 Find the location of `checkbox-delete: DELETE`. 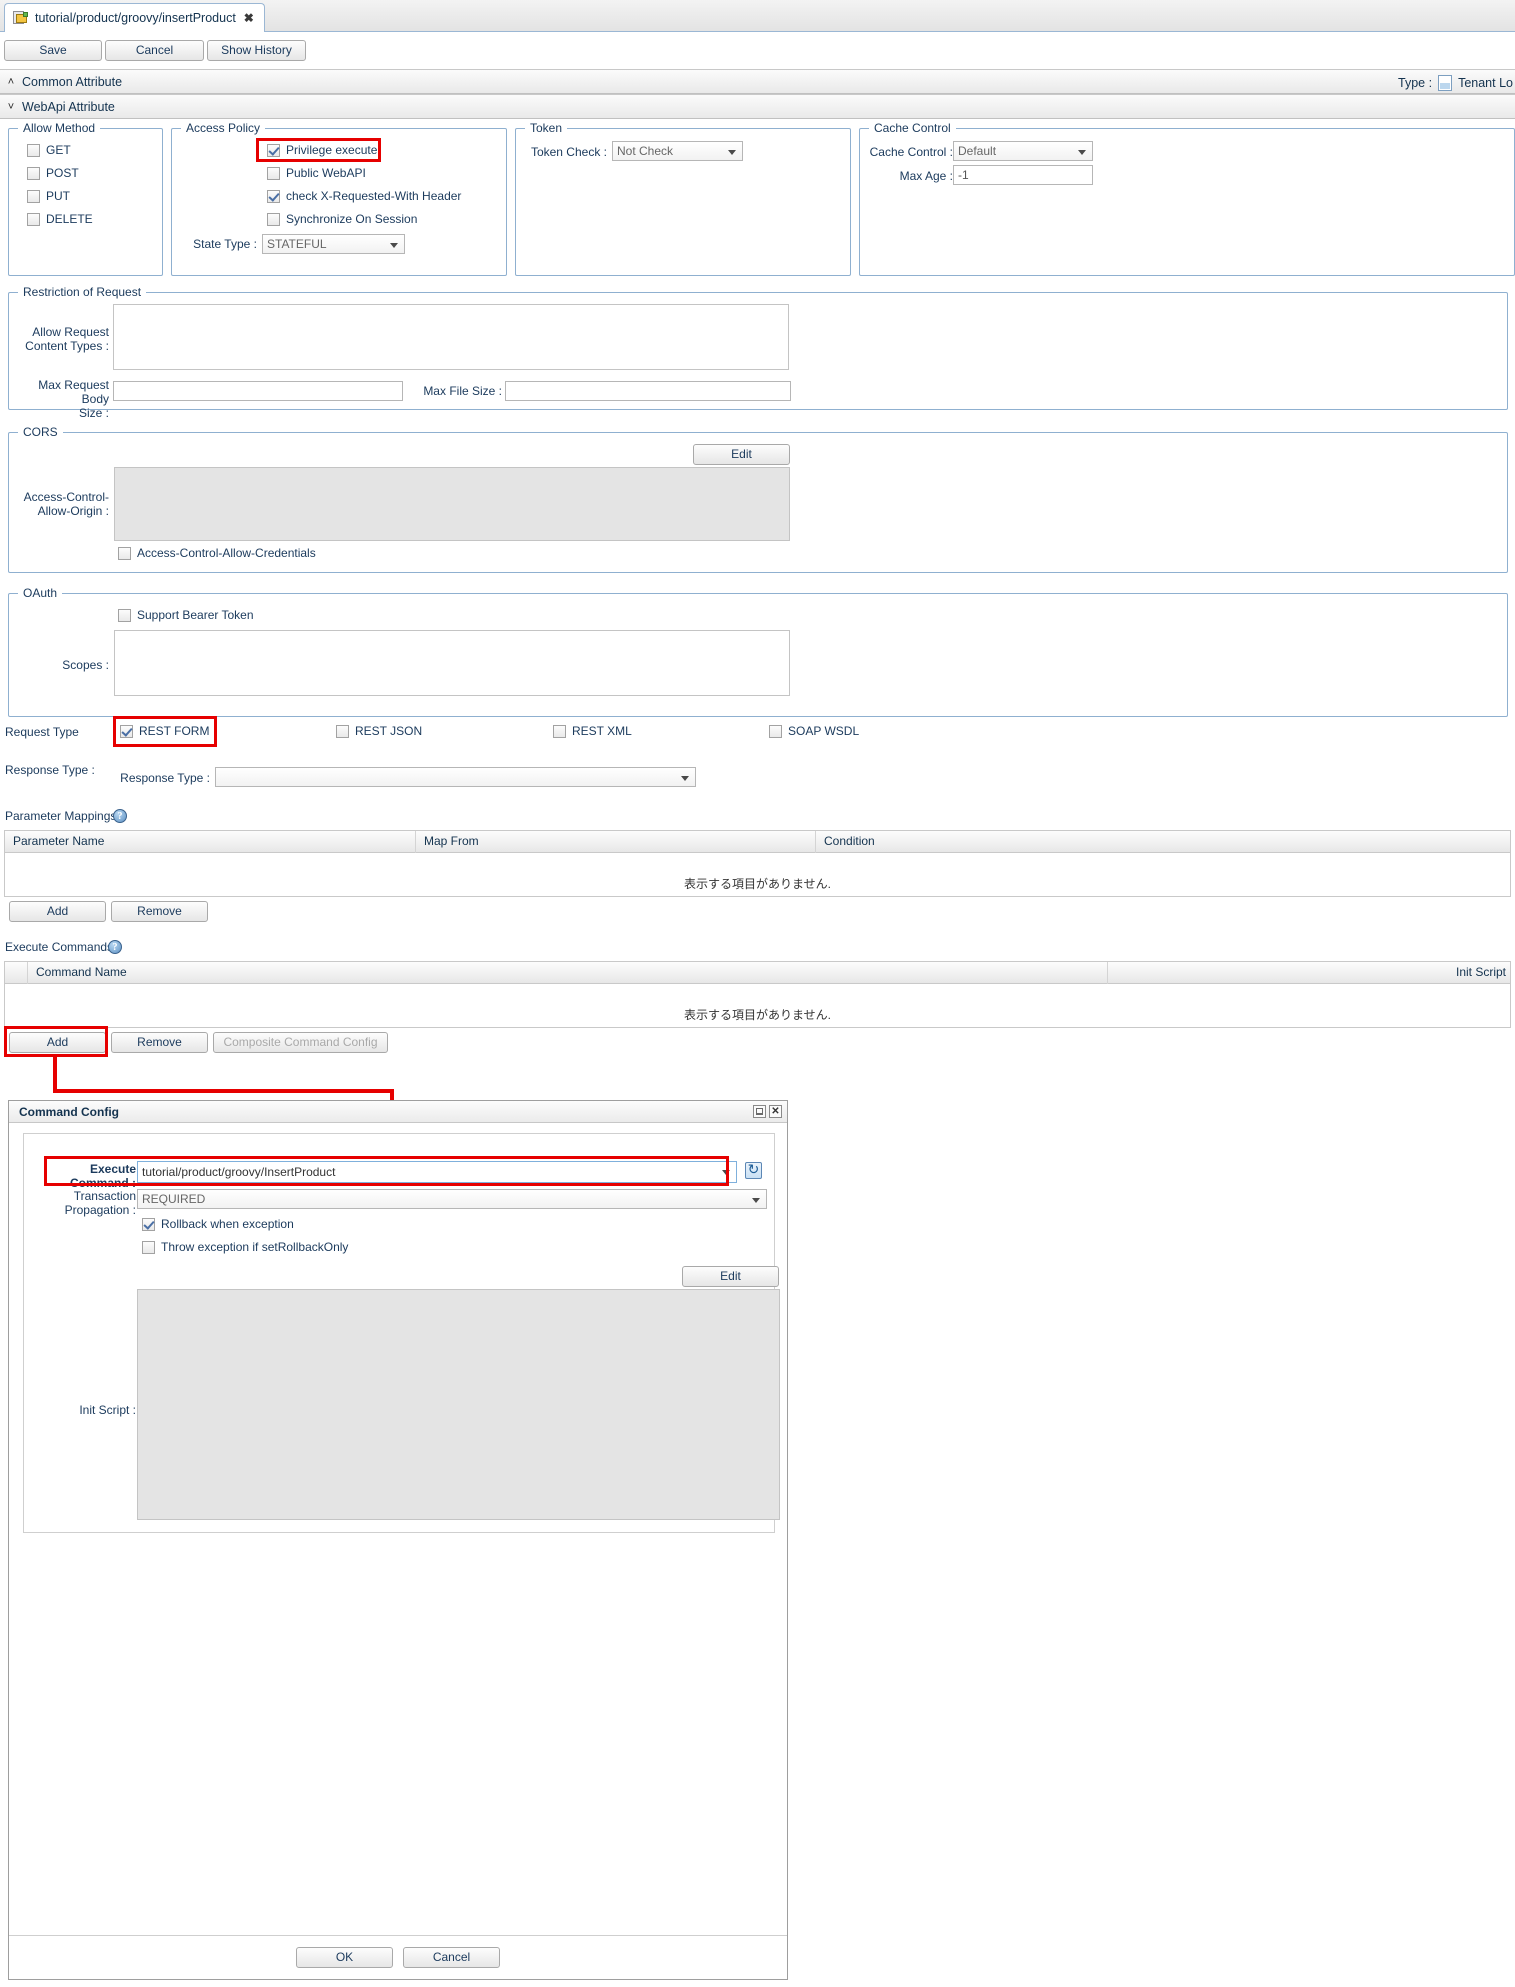

checkbox-delete: DELETE is located at coordinates (60, 219).